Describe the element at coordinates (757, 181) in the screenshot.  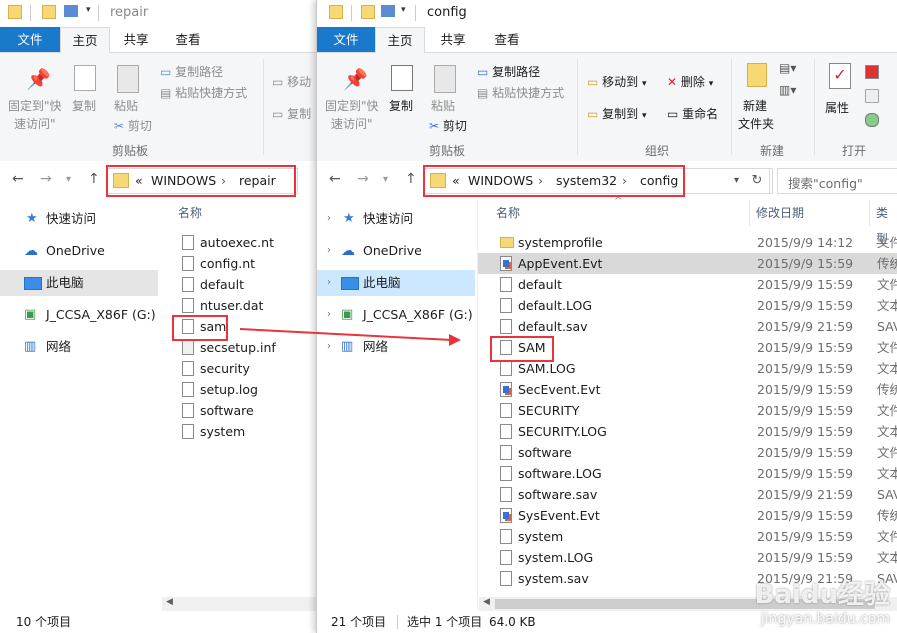
I see `refresh-icon: ↻` at that location.